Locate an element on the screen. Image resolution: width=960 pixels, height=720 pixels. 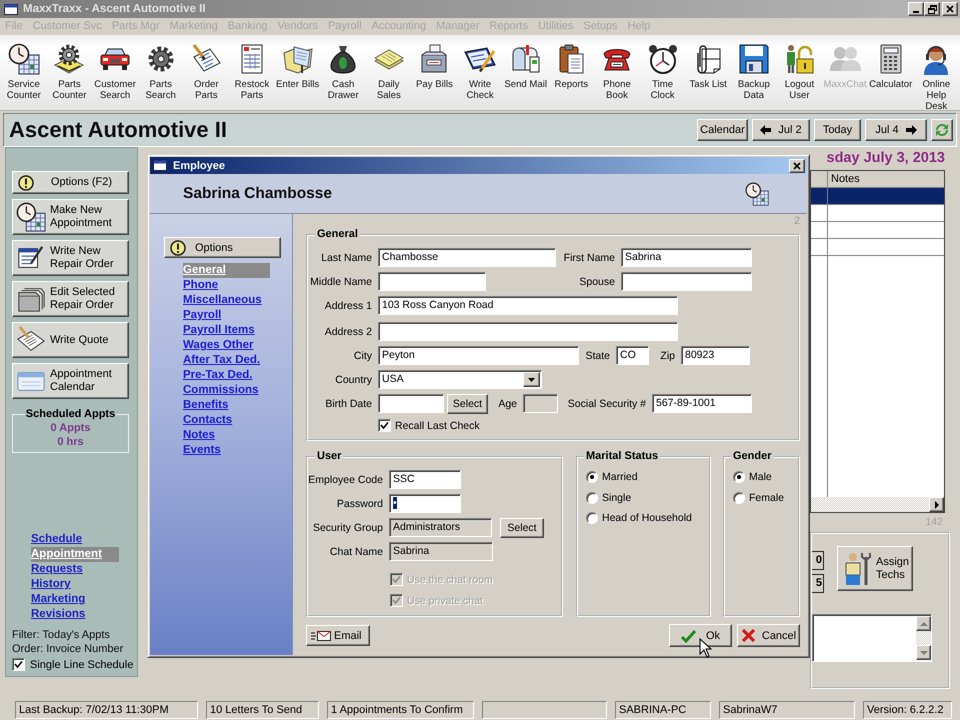
partial-field: 5 is located at coordinates (818, 583).